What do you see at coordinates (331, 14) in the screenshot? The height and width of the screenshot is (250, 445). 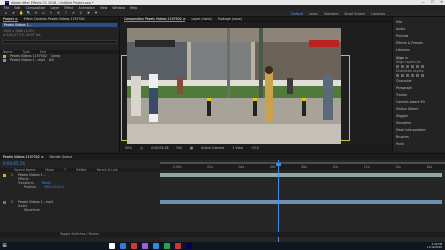 I see `workspace-standard: Standard` at bounding box center [331, 14].